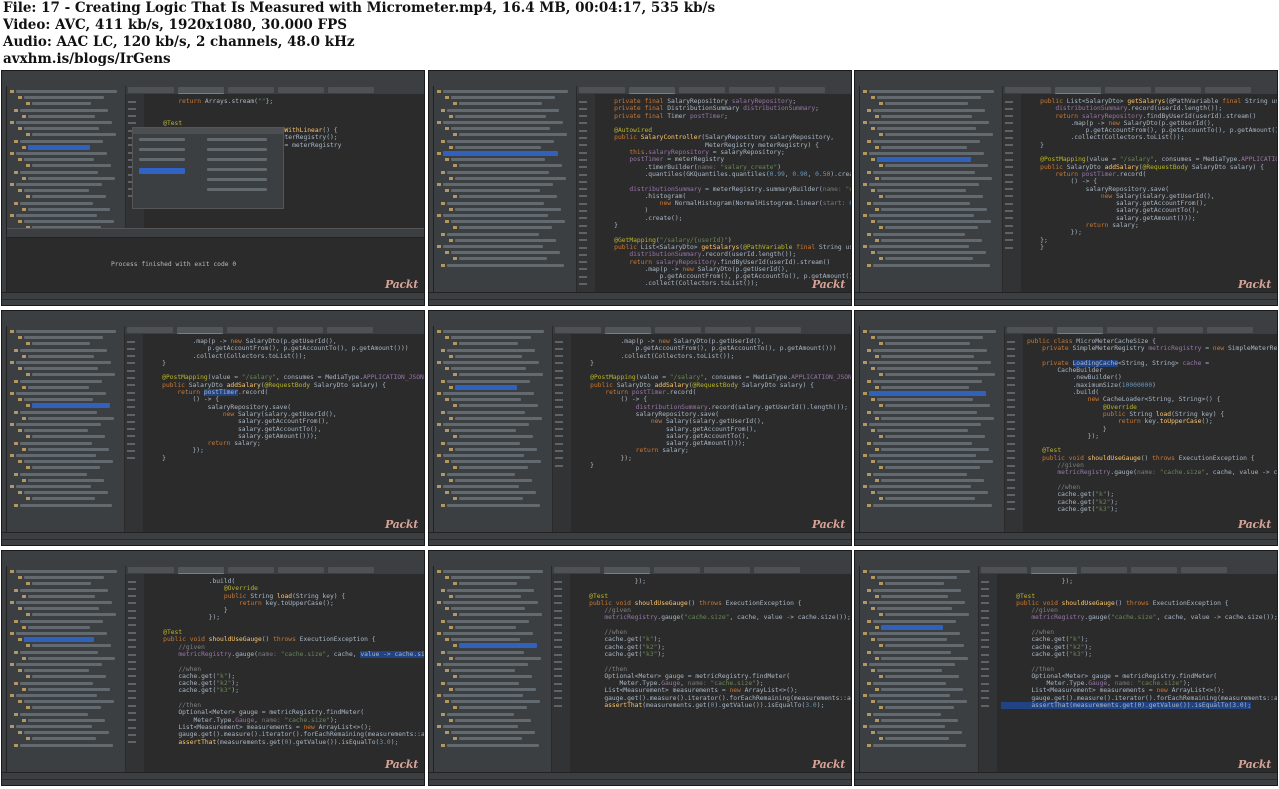  What do you see at coordinates (215, 260) in the screenshot?
I see `run-panel: Process finished with exit code 0` at bounding box center [215, 260].